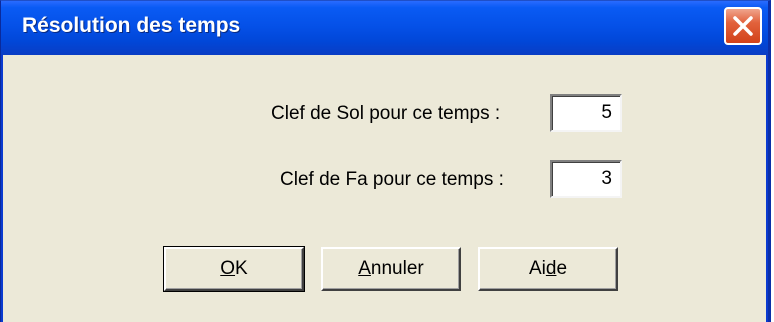 The image size is (774, 322). What do you see at coordinates (586, 113) in the screenshot?
I see `treble-clef-input` at bounding box center [586, 113].